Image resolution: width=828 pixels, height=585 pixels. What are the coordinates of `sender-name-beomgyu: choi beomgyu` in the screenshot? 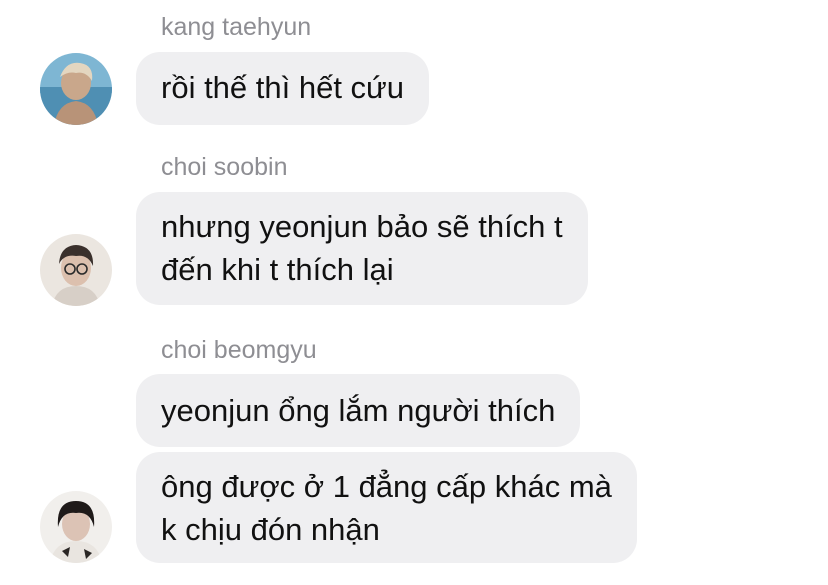 It's located at (239, 350).